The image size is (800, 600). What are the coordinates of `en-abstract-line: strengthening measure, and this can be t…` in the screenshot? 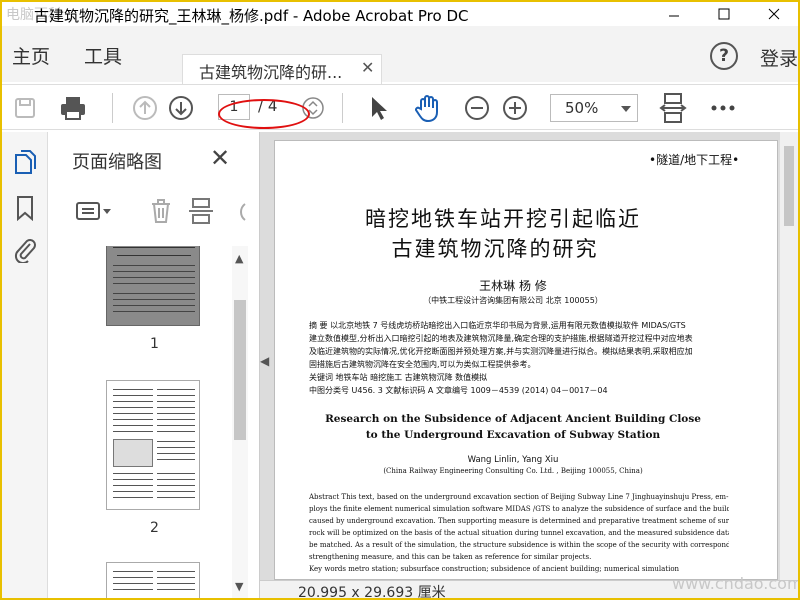 It's located at (450, 557).